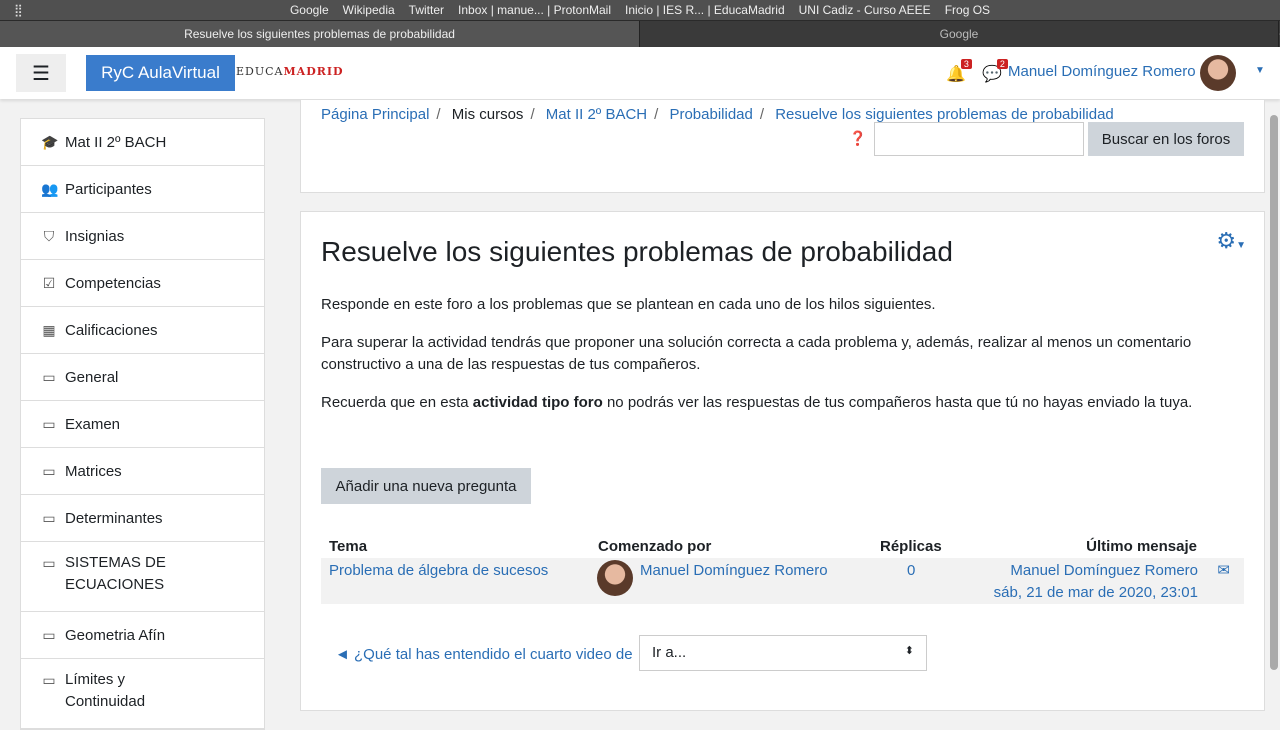 The image size is (1280, 730). Describe the element at coordinates (596, 114) in the screenshot. I see `breadcrumb-course: Mat II 2º BACH` at that location.